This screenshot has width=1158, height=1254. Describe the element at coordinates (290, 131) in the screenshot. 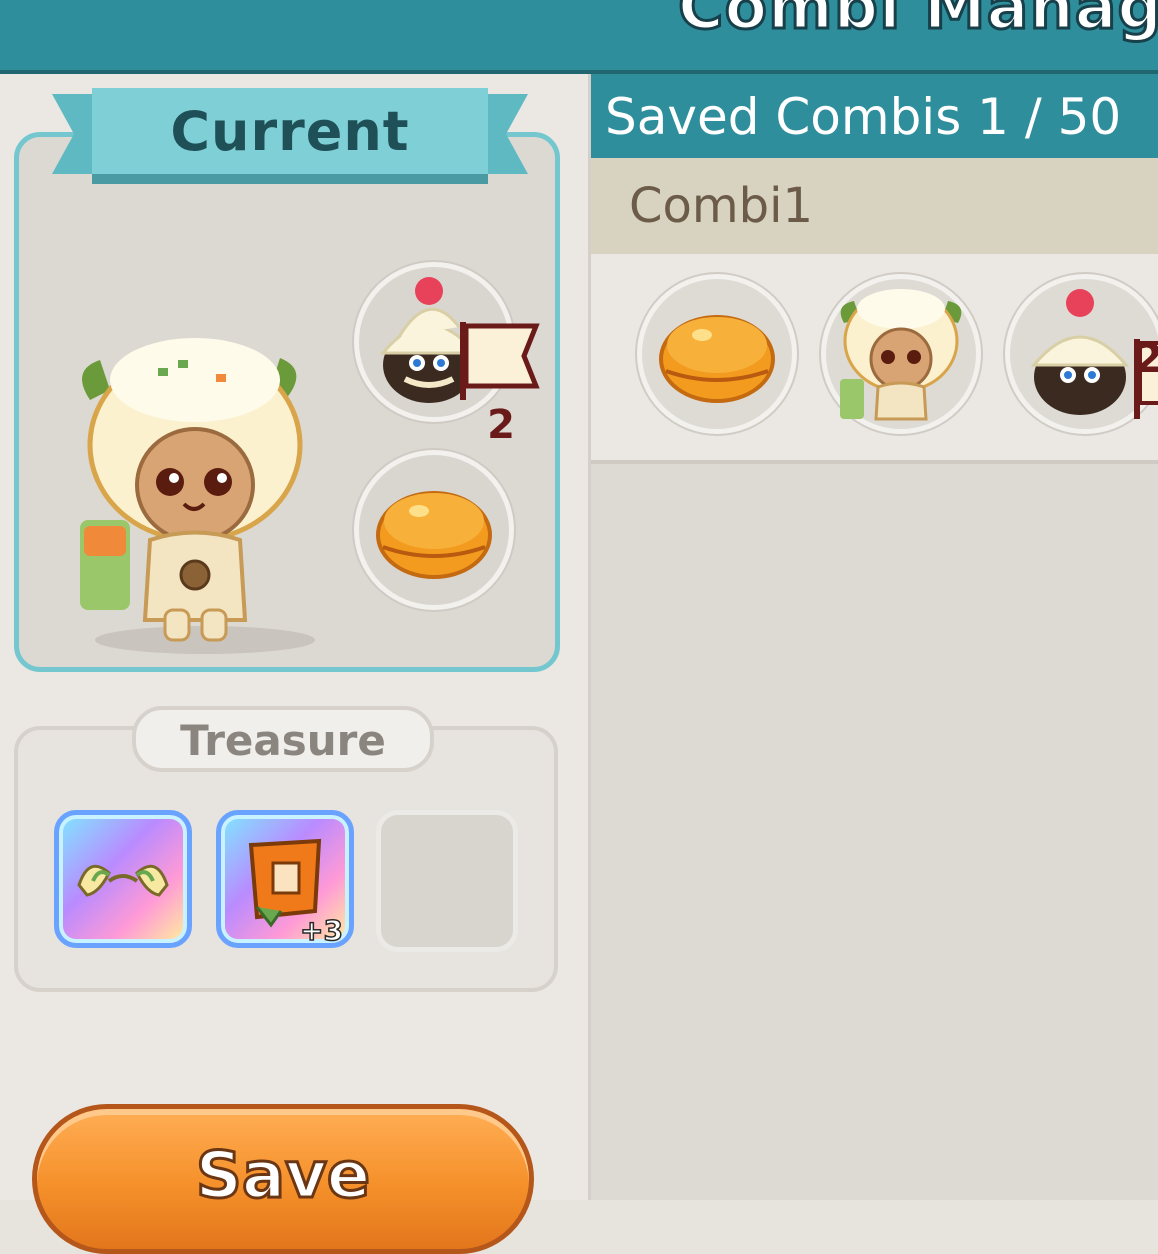

I see `current-label: Current` at that location.